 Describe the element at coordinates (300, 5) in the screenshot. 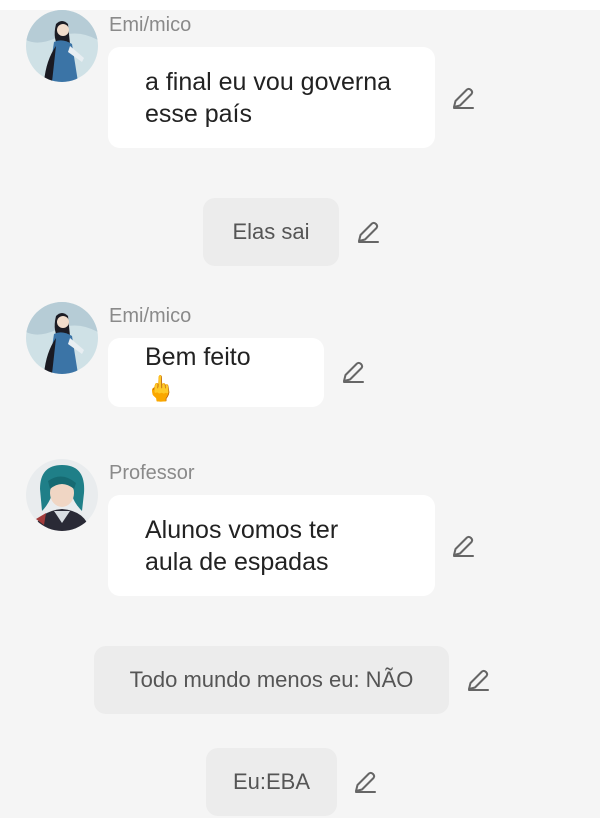

I see `top-strip` at that location.